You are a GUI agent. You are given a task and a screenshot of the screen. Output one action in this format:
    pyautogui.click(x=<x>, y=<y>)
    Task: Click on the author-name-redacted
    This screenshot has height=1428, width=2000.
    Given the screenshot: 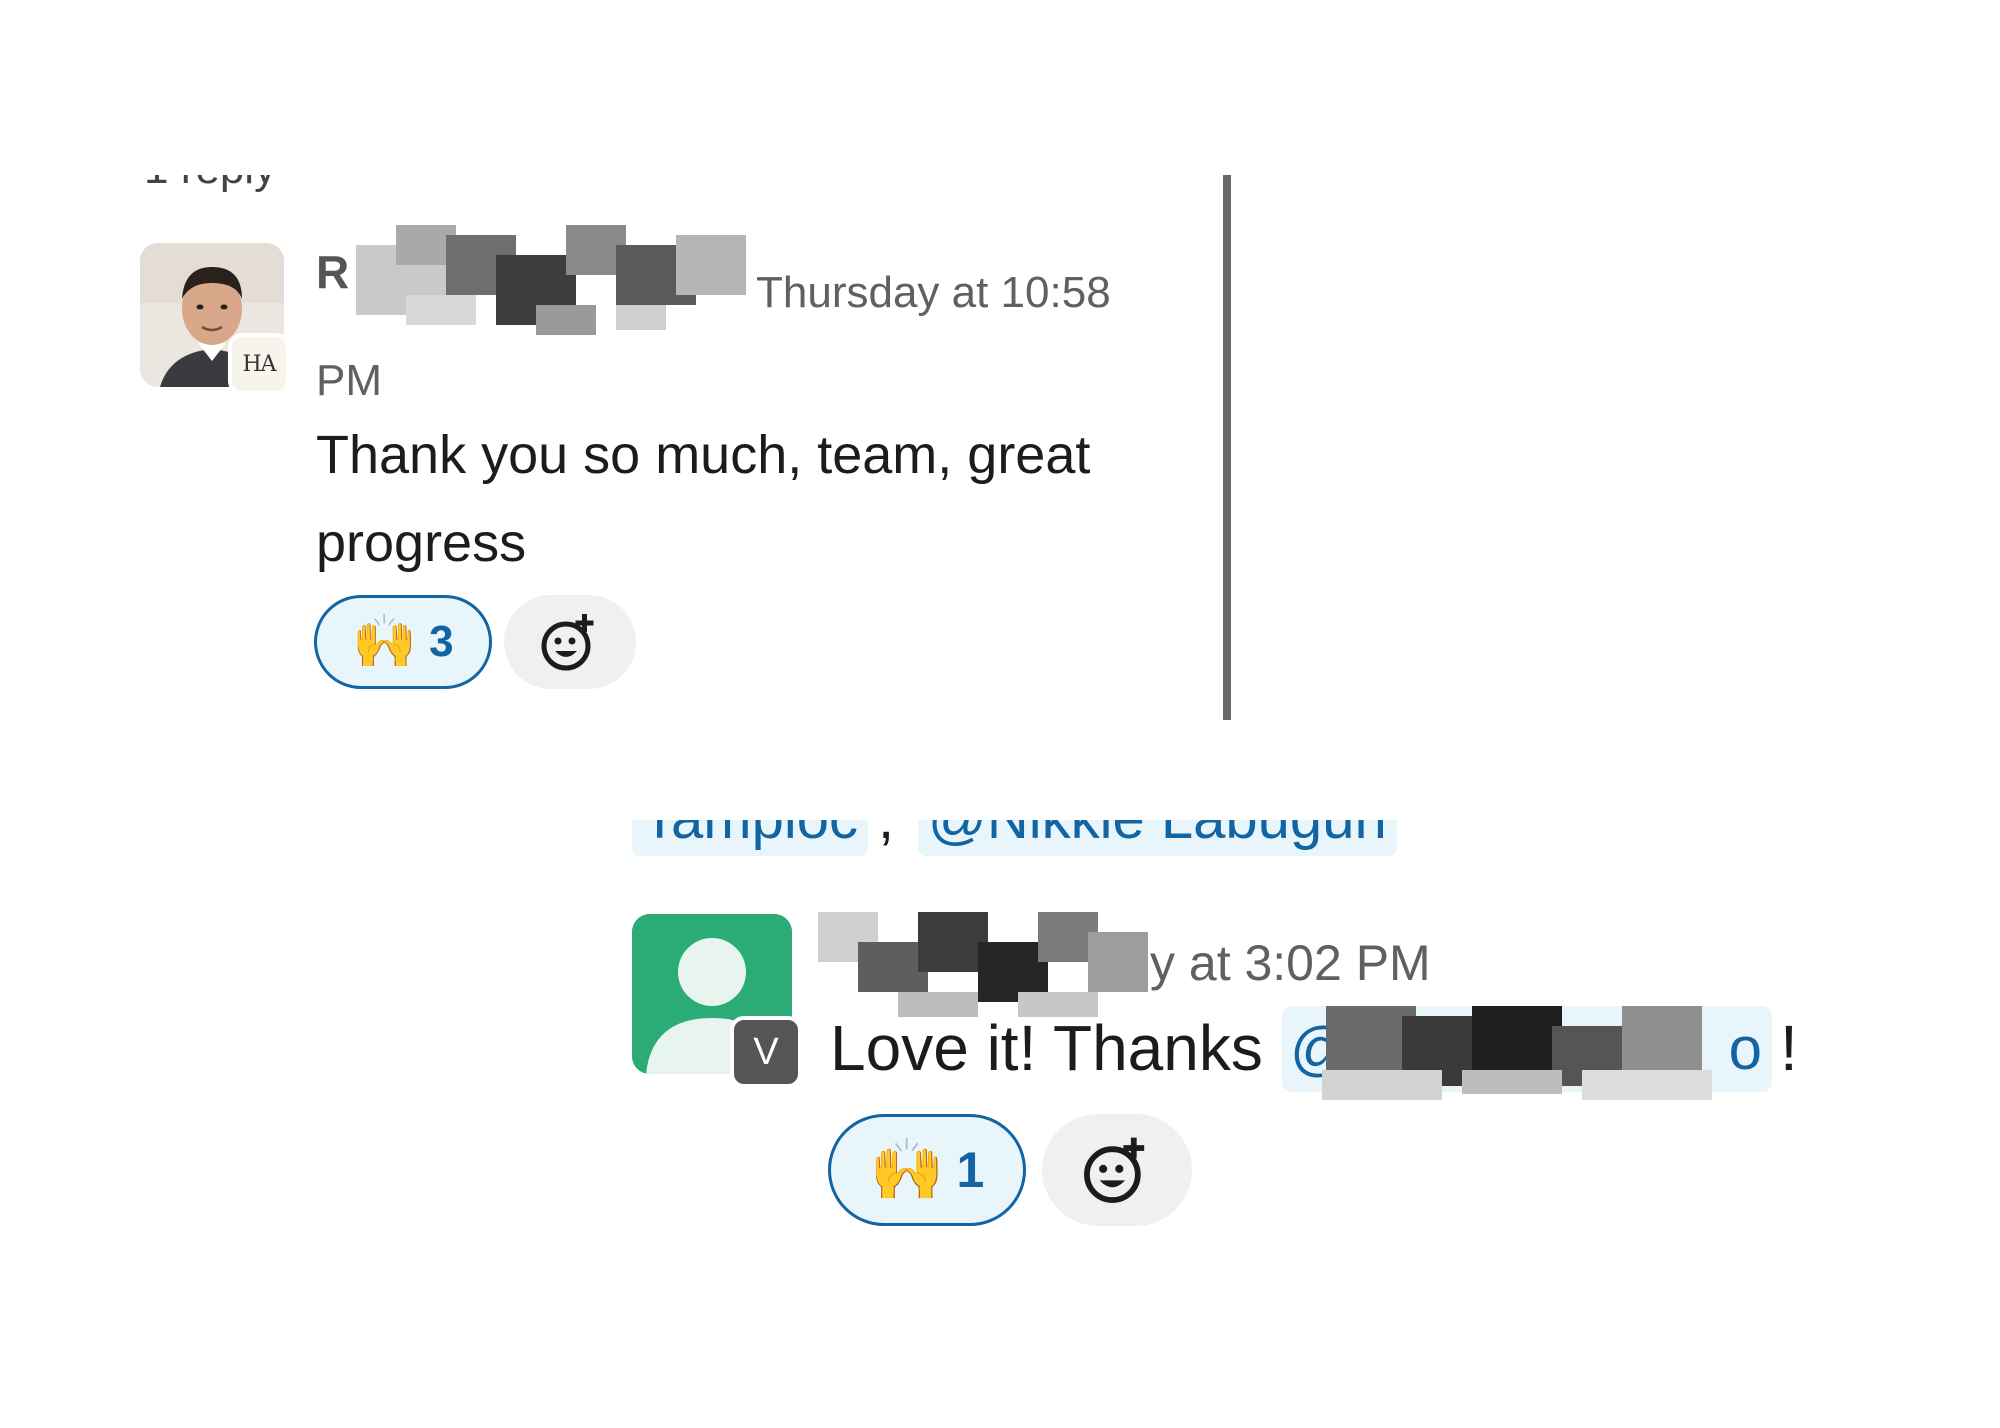 What is the action you would take?
    pyautogui.click(x=988, y=962)
    